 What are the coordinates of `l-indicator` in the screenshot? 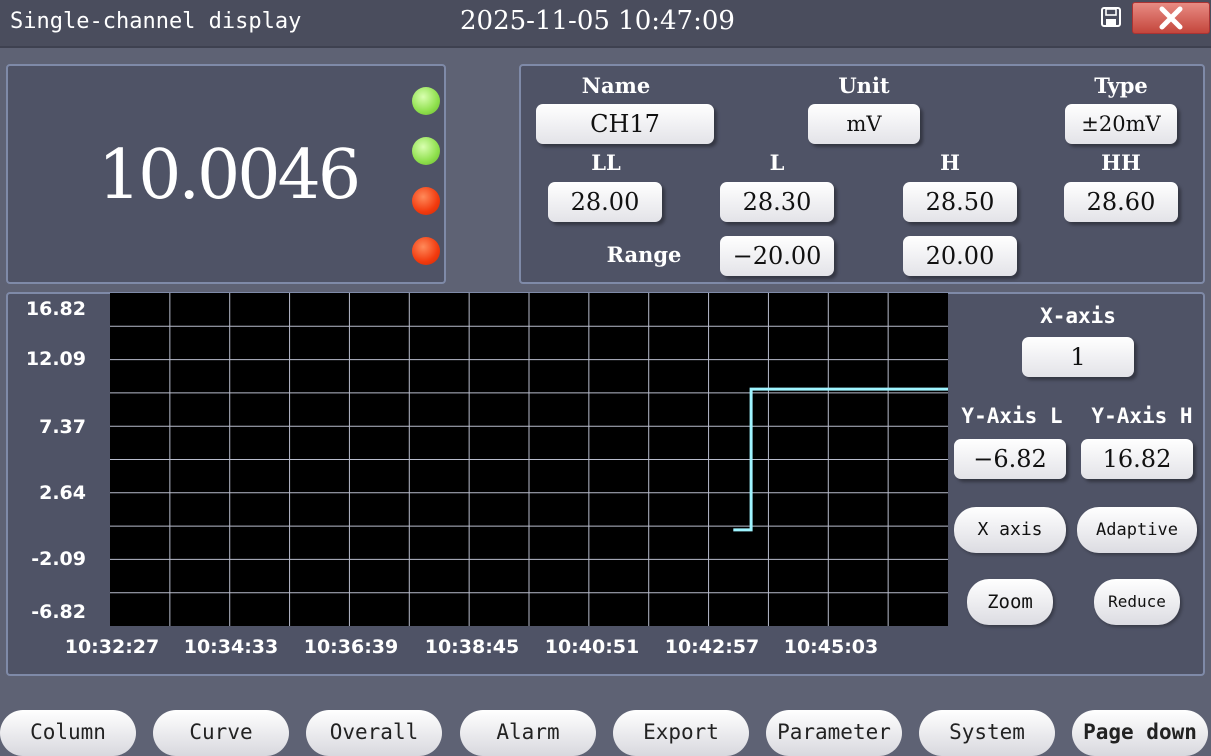 It's located at (426, 151).